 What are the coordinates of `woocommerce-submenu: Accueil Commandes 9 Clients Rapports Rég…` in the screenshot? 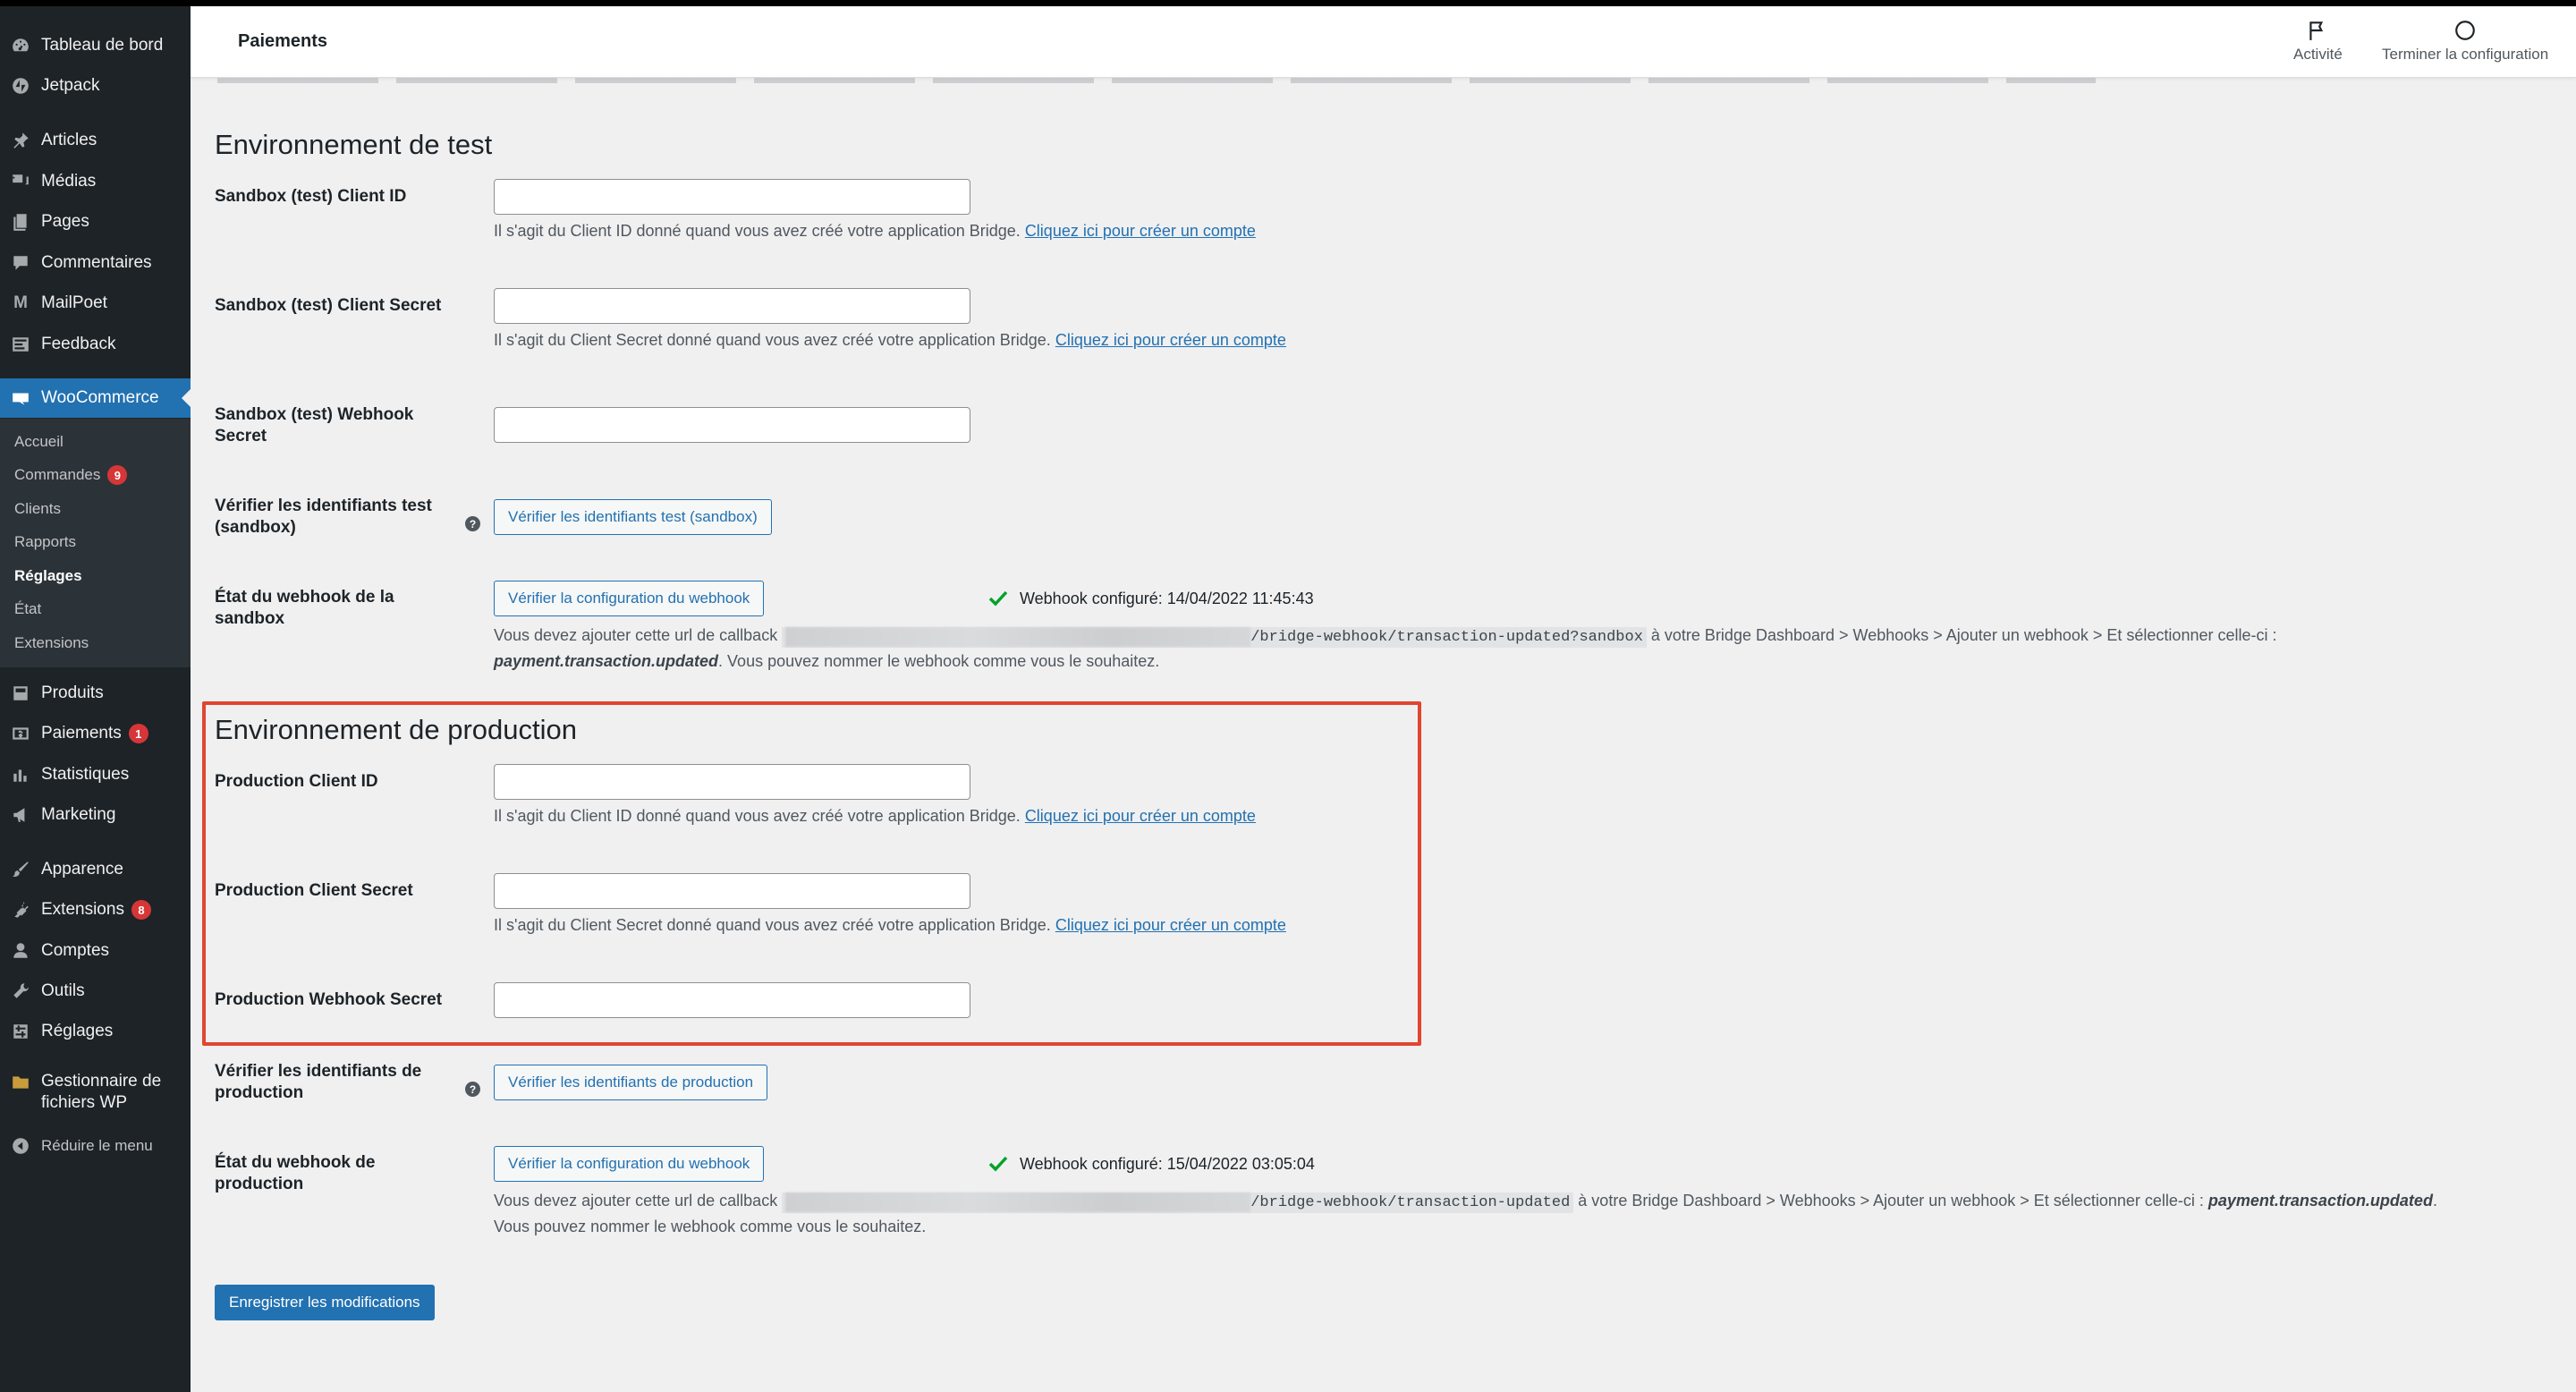 It's located at (95, 543).